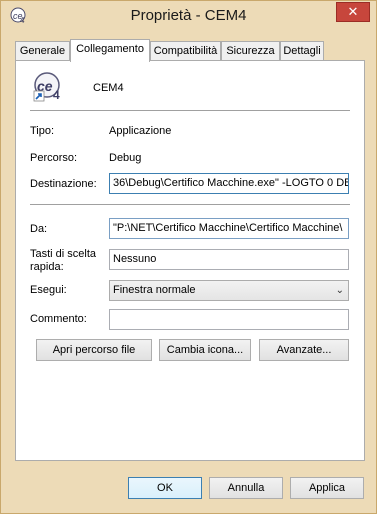 Image resolution: width=377 pixels, height=514 pixels. I want to click on esegui-select: Finestra normale ⌄, so click(229, 290).